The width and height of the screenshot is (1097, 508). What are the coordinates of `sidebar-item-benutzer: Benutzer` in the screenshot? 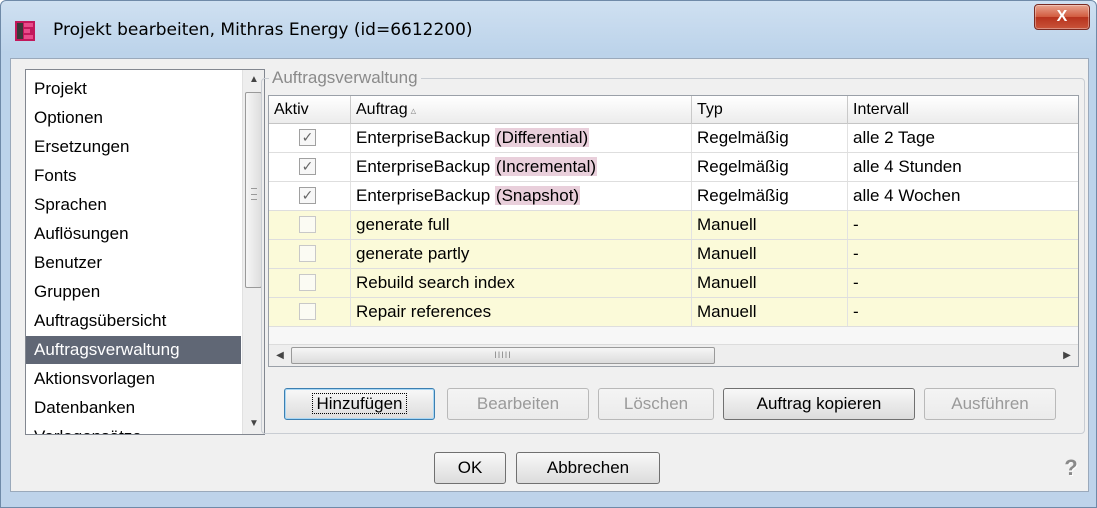 It's located at (133, 263).